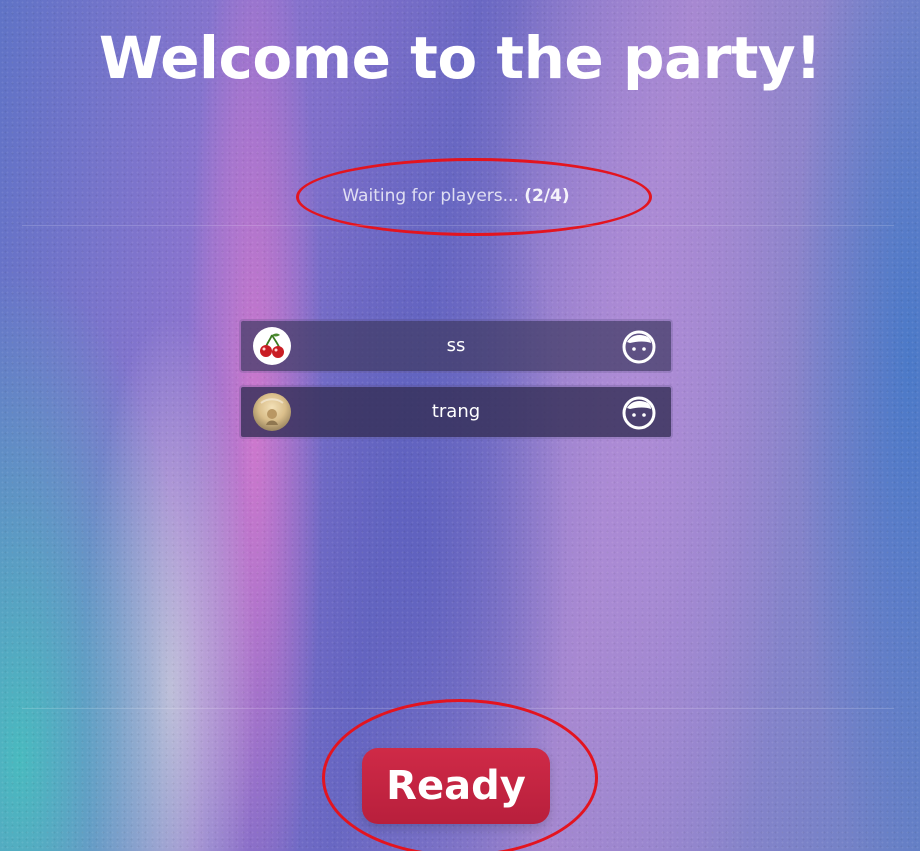  I want to click on waiting-status: Waiting for players... (2/4), so click(456, 196).